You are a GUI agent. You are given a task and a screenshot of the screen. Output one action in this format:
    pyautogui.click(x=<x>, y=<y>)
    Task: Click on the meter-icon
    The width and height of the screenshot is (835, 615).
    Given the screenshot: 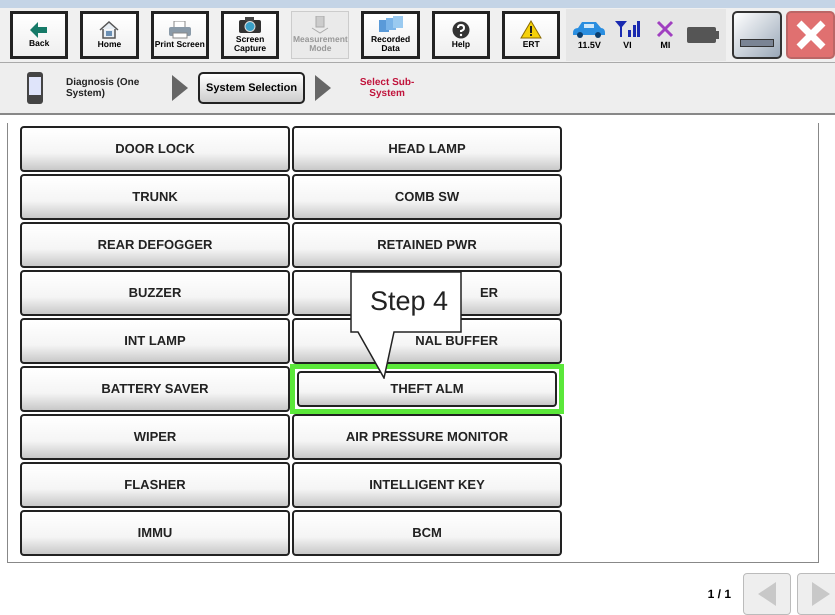 What is the action you would take?
    pyautogui.click(x=320, y=25)
    